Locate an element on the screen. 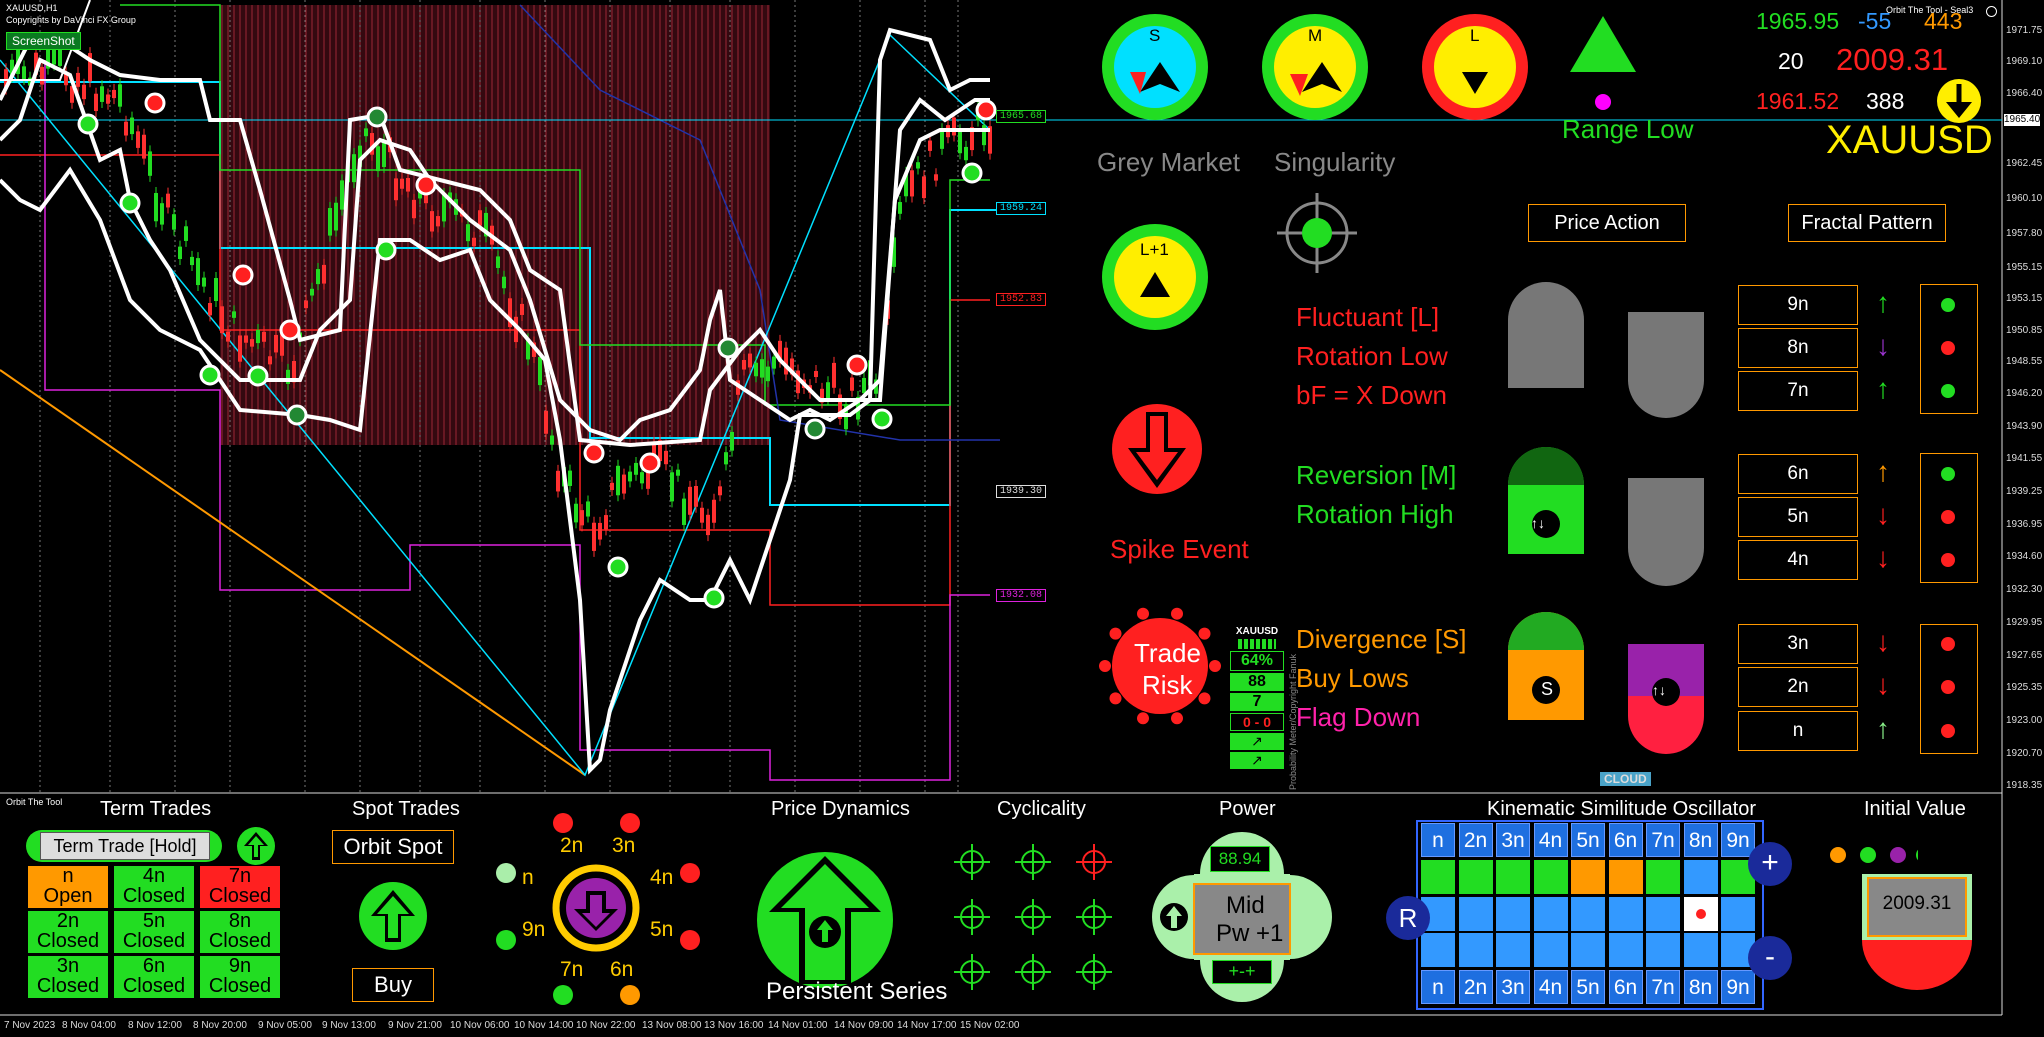  crosshair-icon is located at coordinates (1317, 233).